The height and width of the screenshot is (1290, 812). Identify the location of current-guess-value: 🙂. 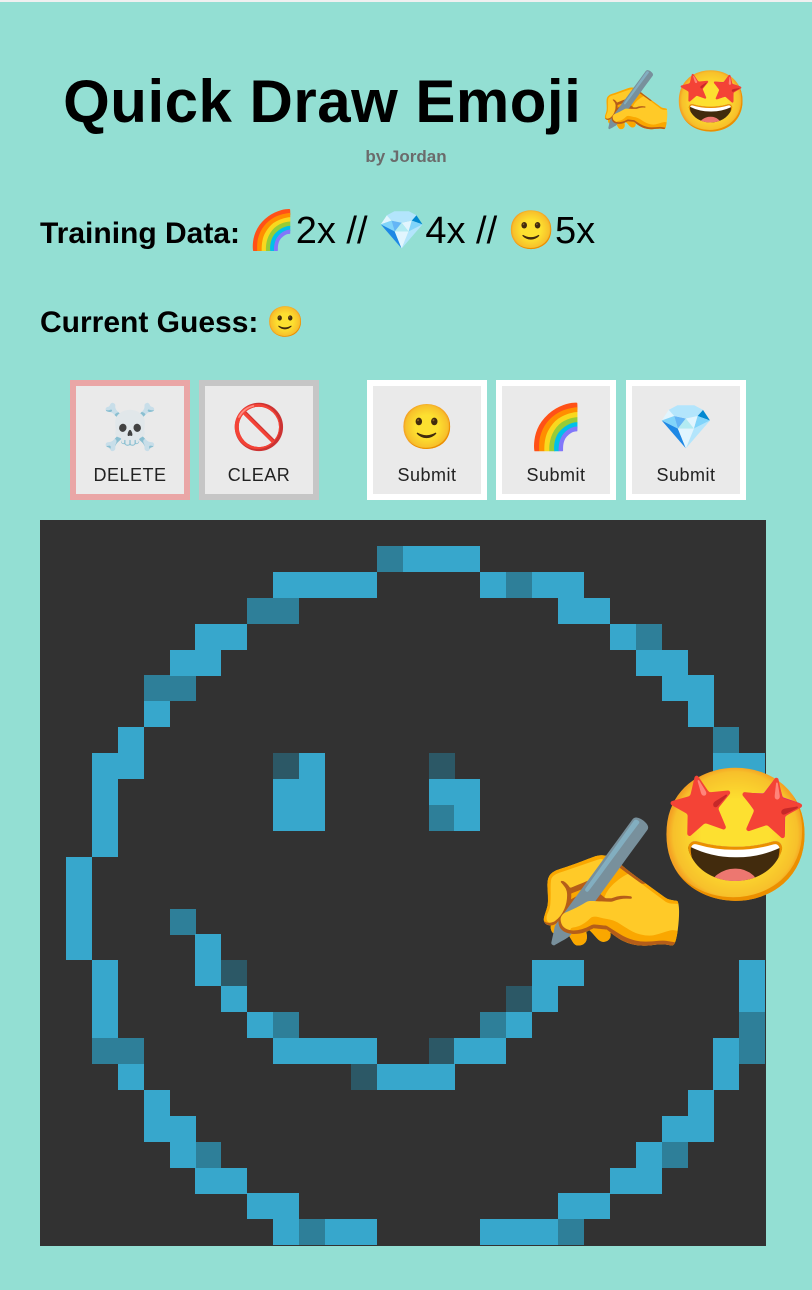
(285, 322).